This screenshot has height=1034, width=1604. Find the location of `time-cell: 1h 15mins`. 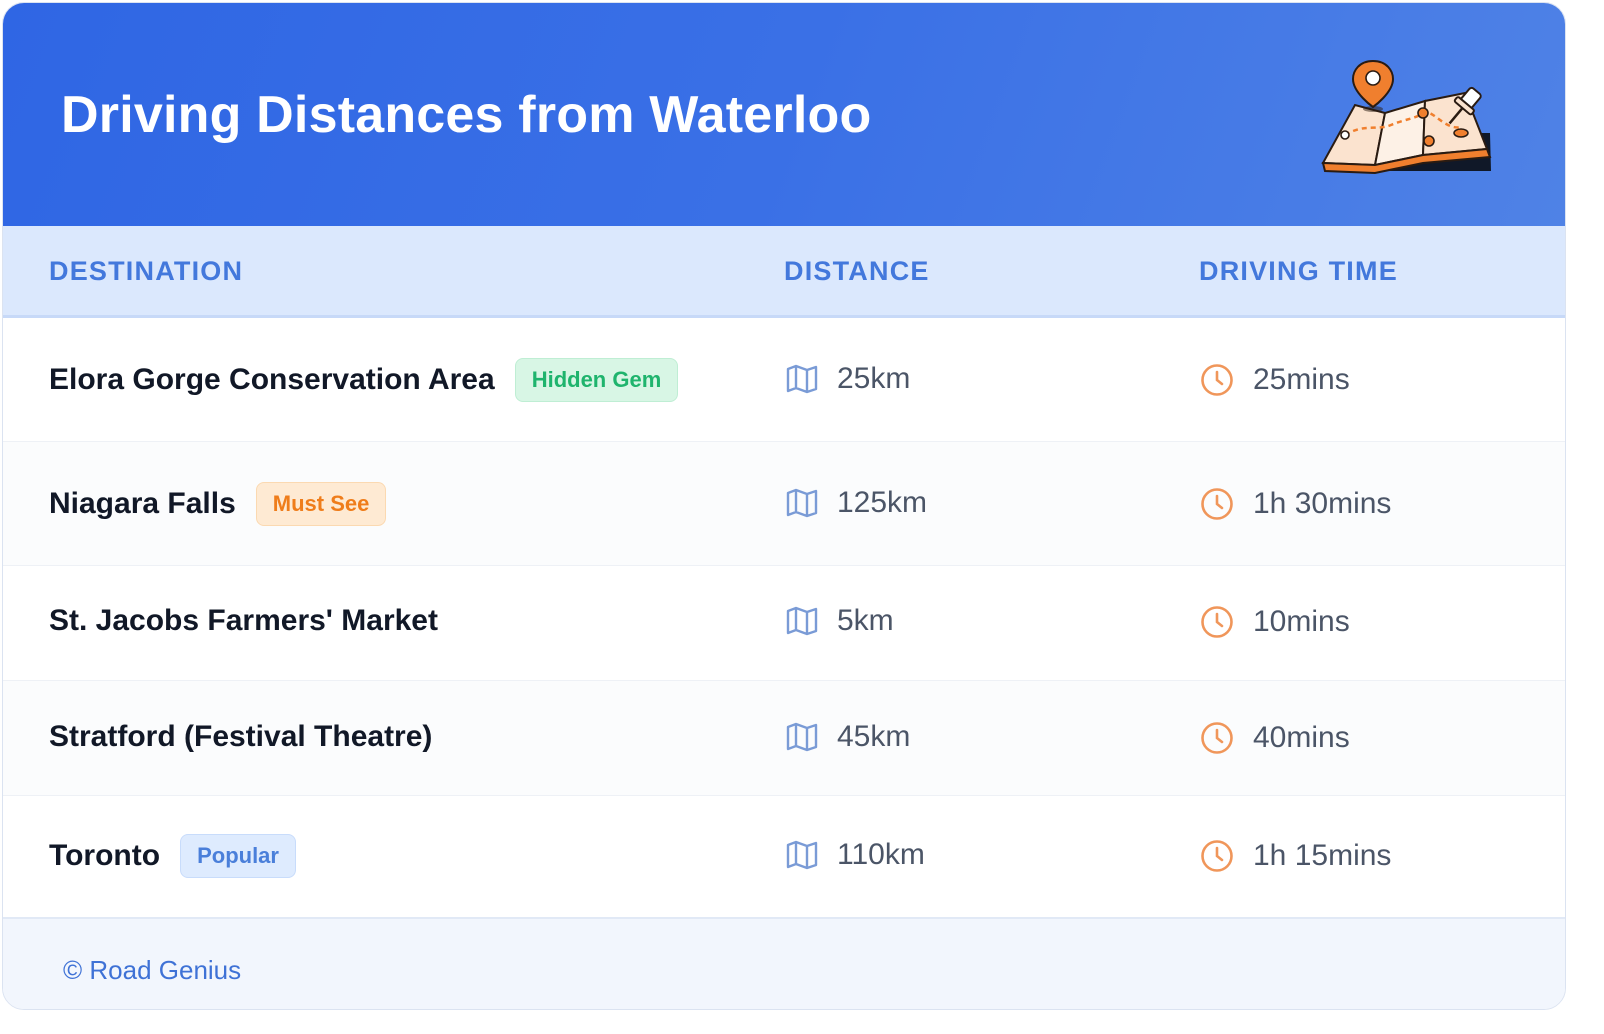

time-cell: 1h 15mins is located at coordinates (1295, 856).